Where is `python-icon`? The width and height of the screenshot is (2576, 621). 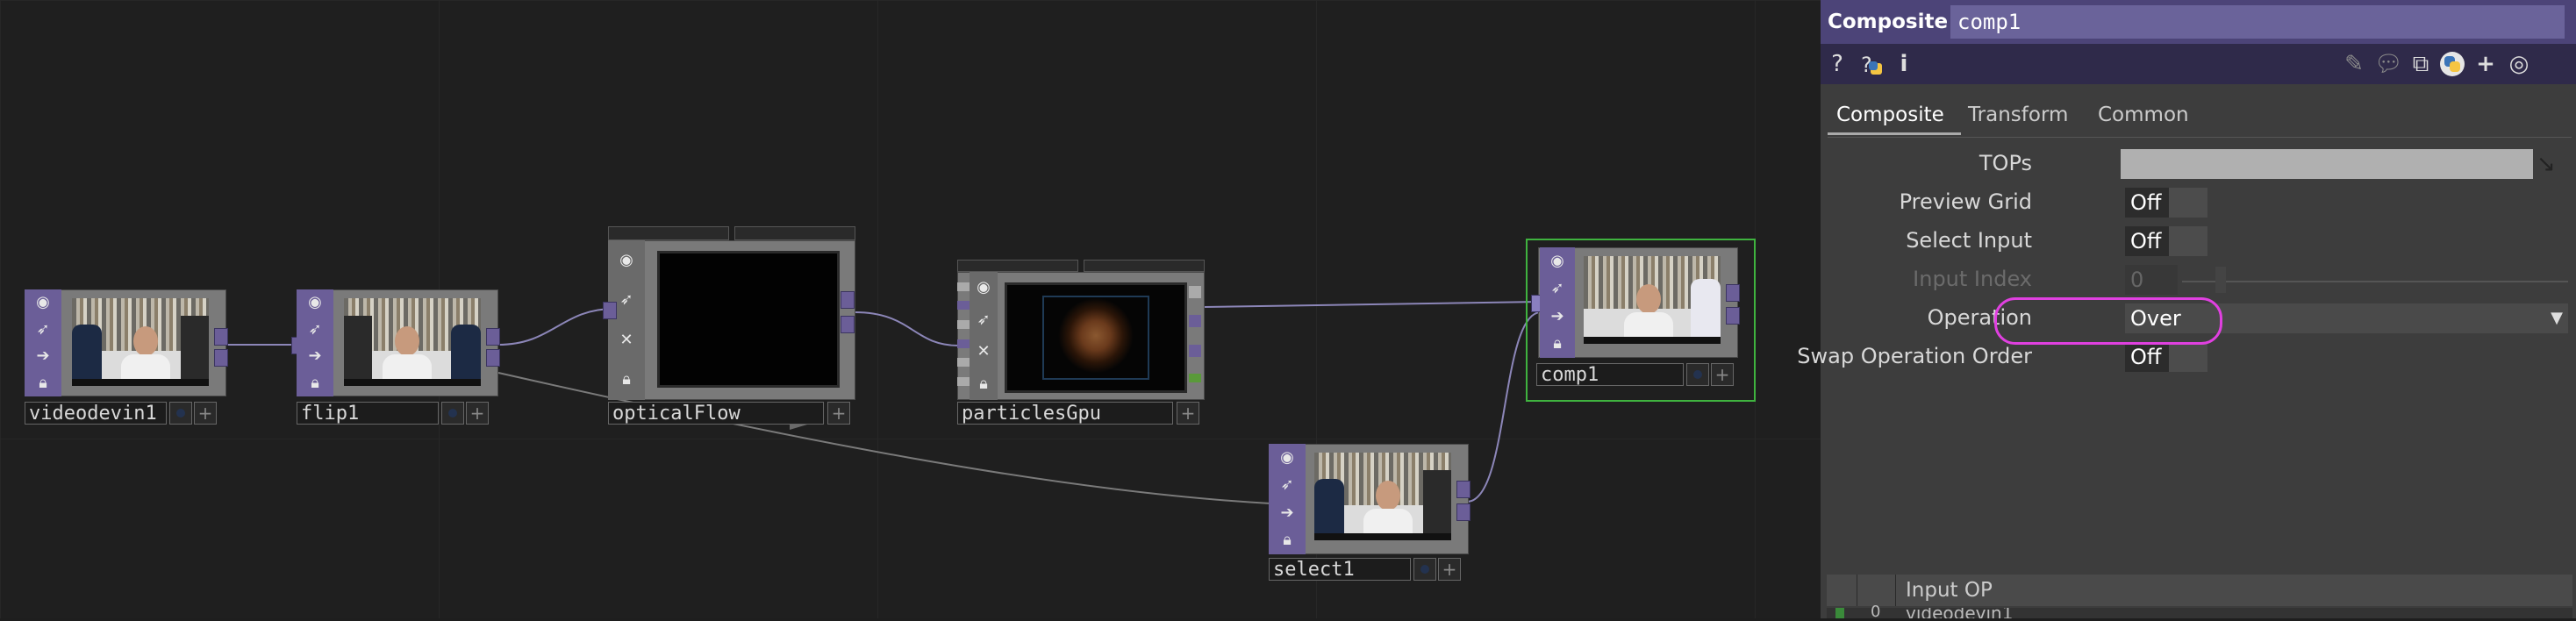
python-icon is located at coordinates (2452, 64).